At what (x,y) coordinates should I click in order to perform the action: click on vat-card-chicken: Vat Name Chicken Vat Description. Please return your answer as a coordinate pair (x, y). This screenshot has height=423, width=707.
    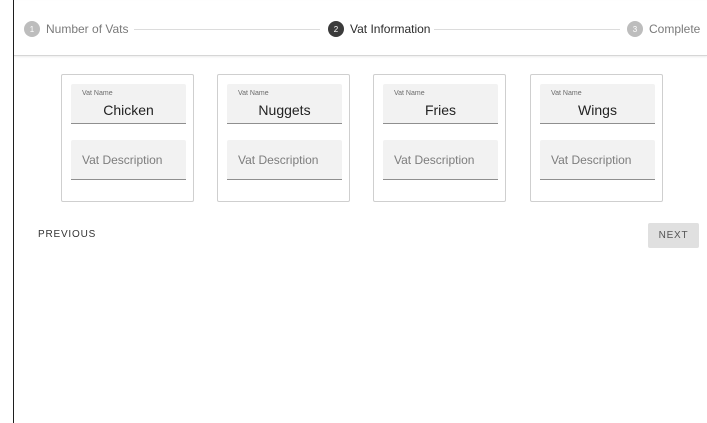
    Looking at the image, I should click on (127, 138).